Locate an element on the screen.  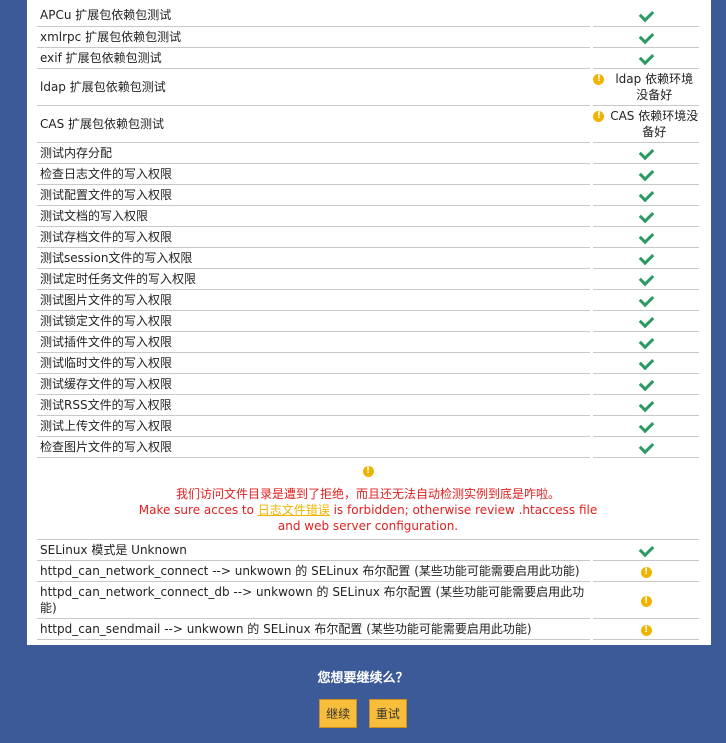
check-label: 测试缓存文件的写入权限 is located at coordinates (314, 384).